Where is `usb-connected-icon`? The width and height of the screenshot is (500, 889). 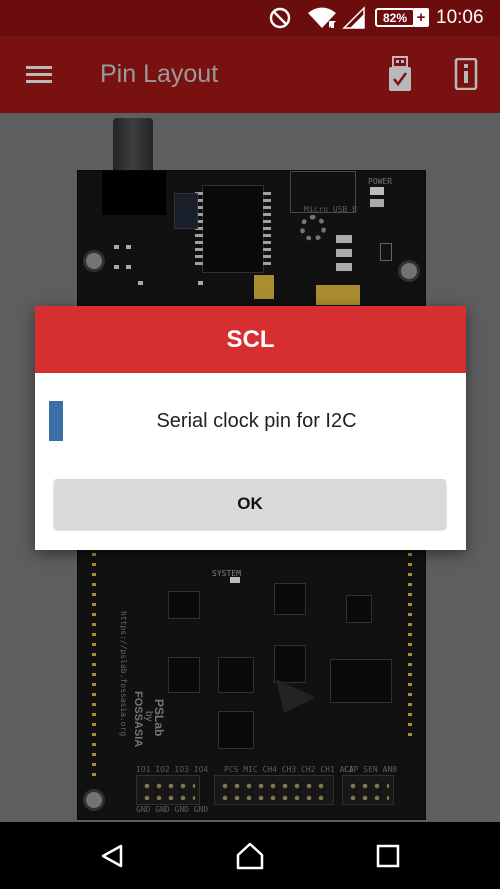
usb-connected-icon is located at coordinates (400, 74).